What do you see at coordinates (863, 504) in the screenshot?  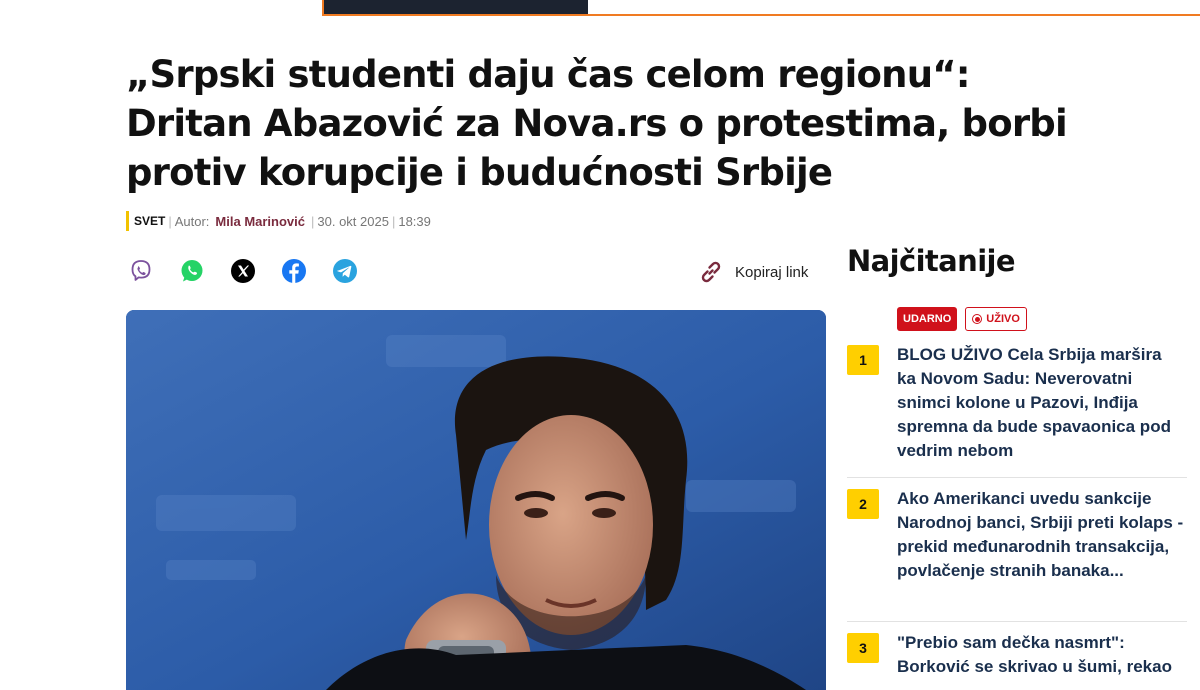 I see `rank-number: 2` at bounding box center [863, 504].